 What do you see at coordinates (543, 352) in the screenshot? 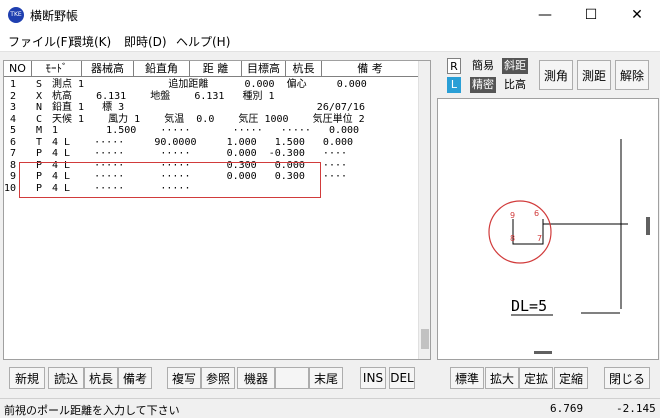
I see `cad-scroll-handle-bottom` at bounding box center [543, 352].